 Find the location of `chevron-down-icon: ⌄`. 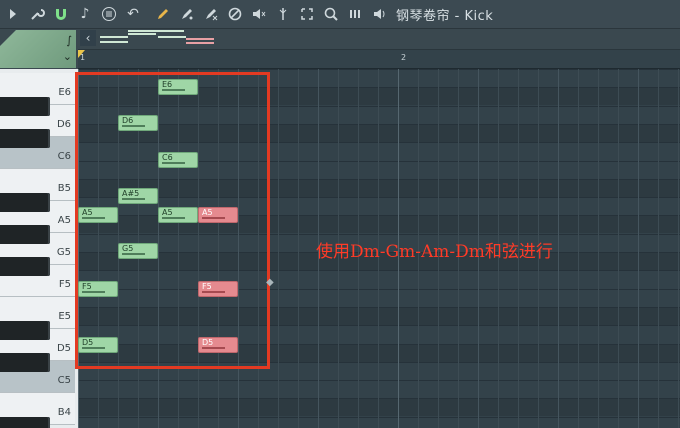

chevron-down-icon: ⌄ is located at coordinates (67, 56).